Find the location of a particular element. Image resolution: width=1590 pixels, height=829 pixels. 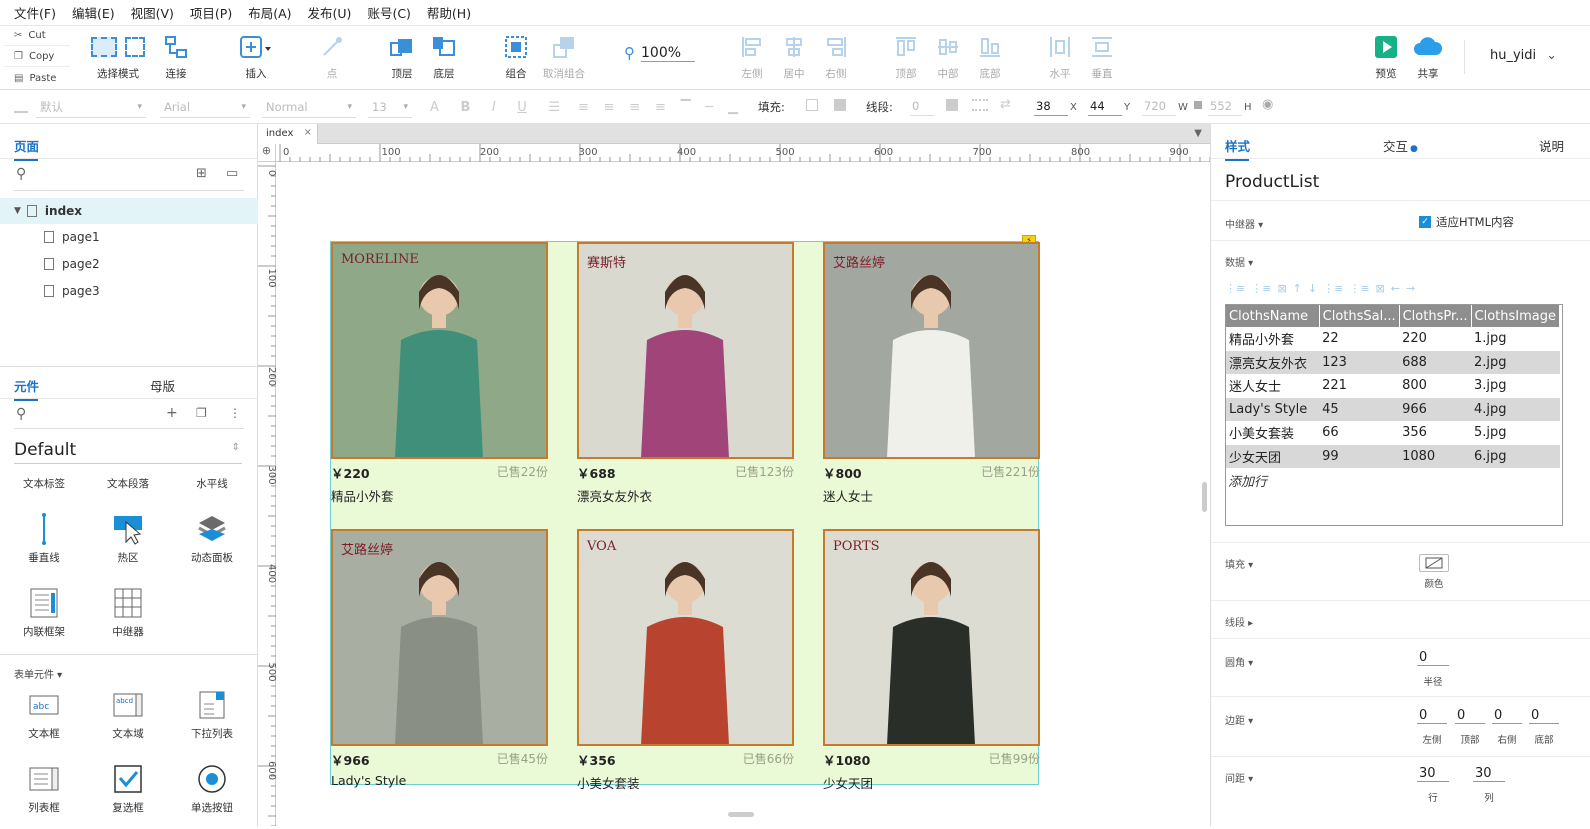

dataset-cell: 22 is located at coordinates (1359, 339).